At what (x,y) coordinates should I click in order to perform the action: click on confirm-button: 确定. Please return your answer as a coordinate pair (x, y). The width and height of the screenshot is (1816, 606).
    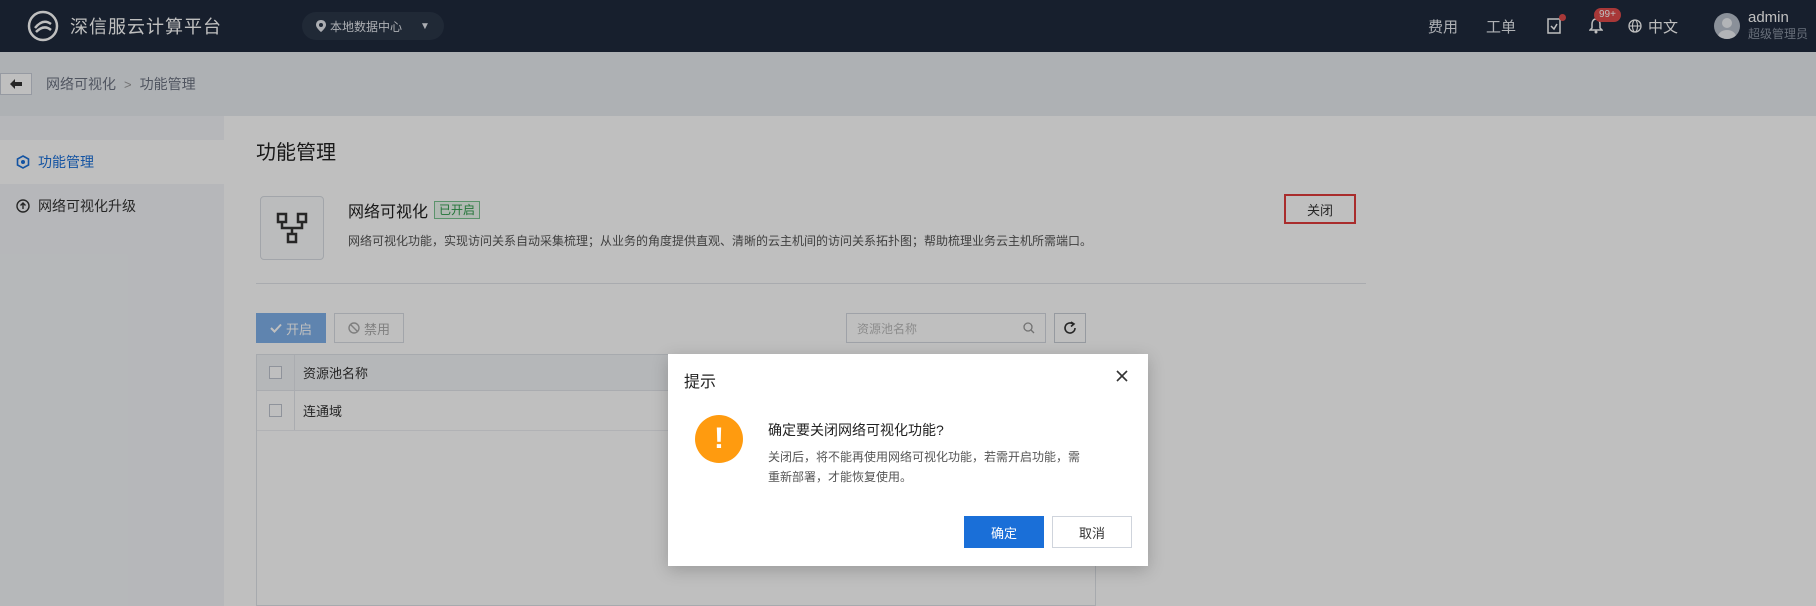
    Looking at the image, I should click on (1004, 532).